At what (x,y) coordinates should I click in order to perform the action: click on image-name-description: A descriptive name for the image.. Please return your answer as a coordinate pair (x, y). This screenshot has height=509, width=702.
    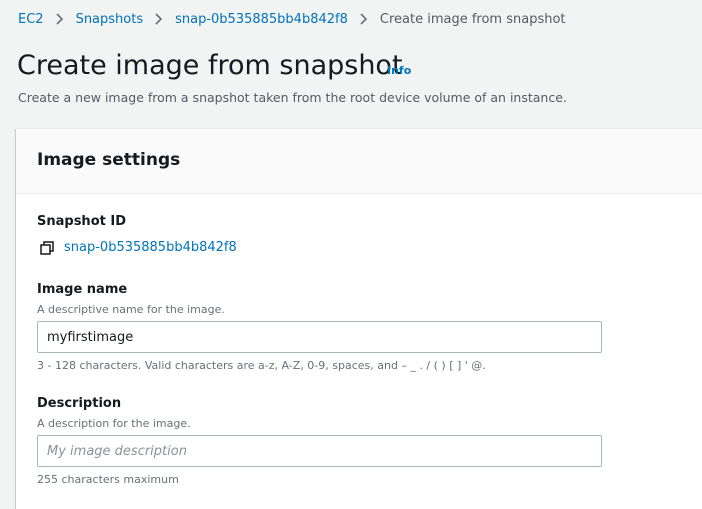
    Looking at the image, I should click on (131, 309).